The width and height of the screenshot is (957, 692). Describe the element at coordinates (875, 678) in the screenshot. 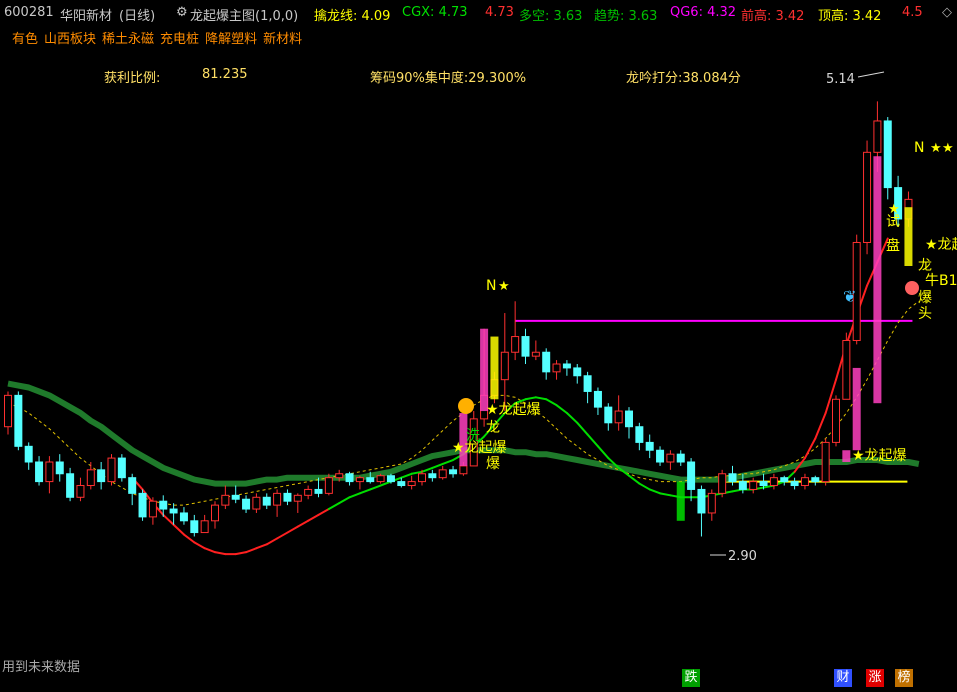

I see `badge-2: 涨` at that location.